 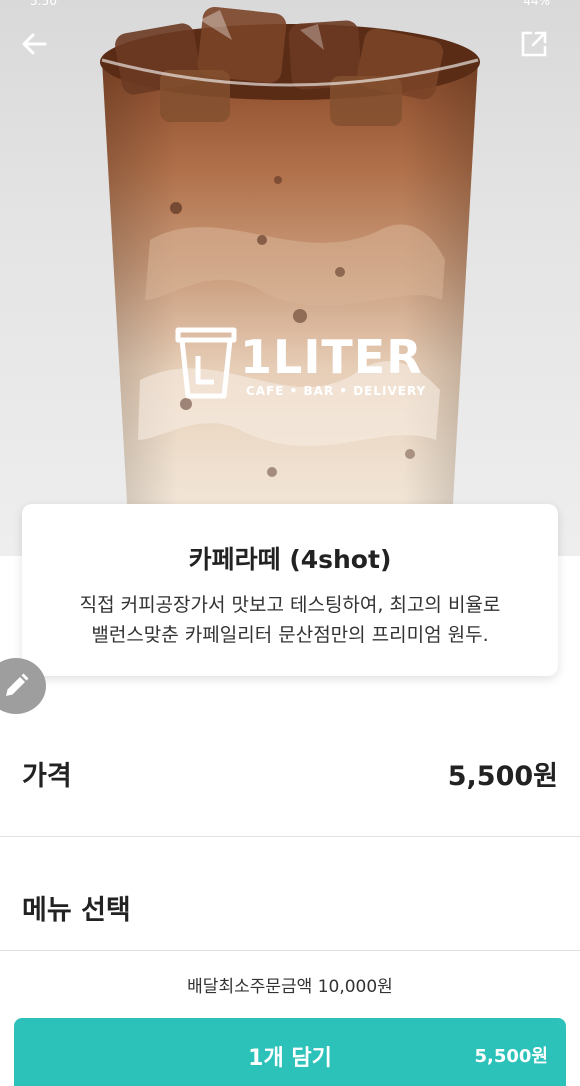 I want to click on menu-title: 카페라떼 (4shot), so click(x=290, y=559).